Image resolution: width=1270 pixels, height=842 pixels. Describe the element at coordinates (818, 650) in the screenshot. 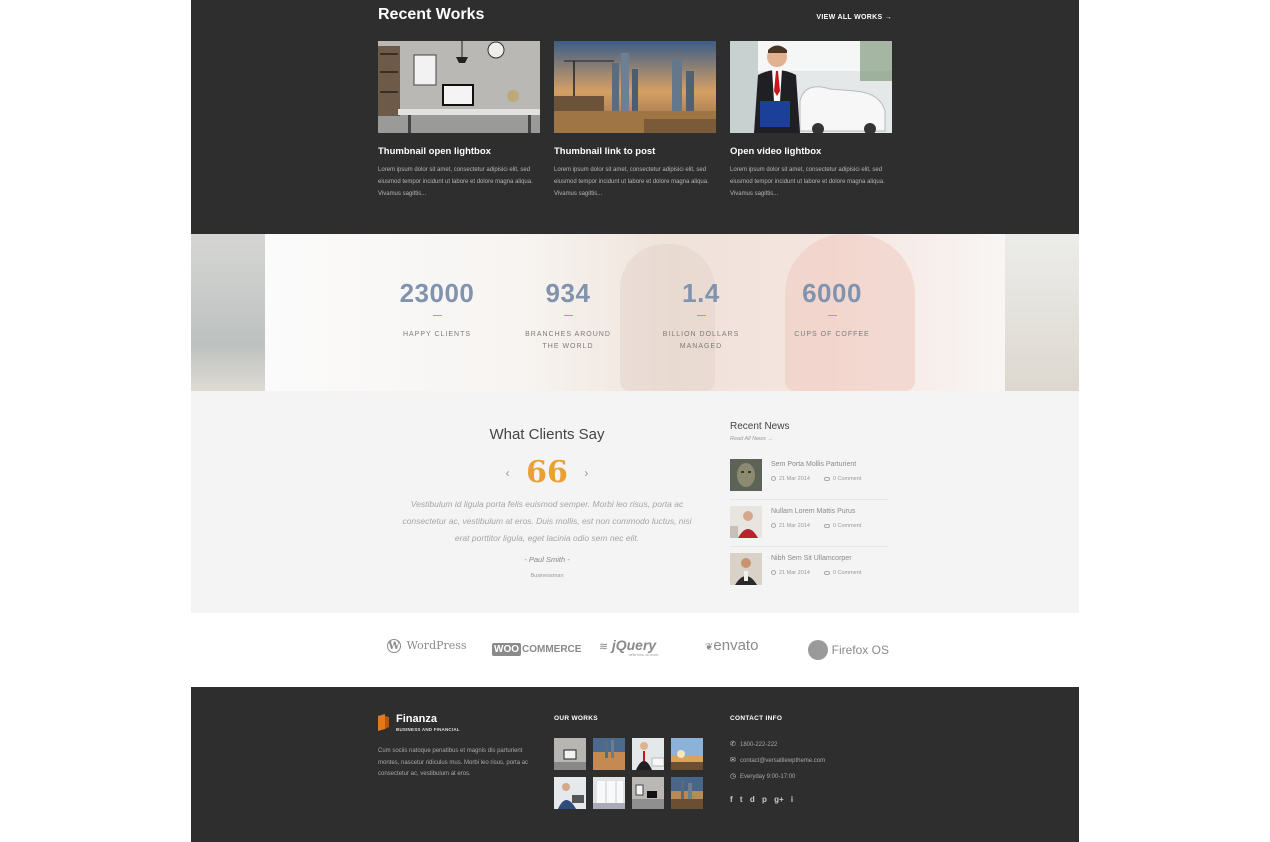

I see `firefox-icon` at that location.